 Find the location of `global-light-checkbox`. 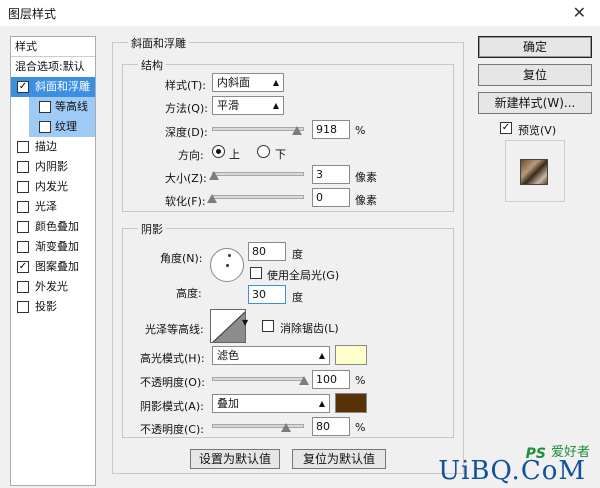

global-light-checkbox is located at coordinates (256, 273).